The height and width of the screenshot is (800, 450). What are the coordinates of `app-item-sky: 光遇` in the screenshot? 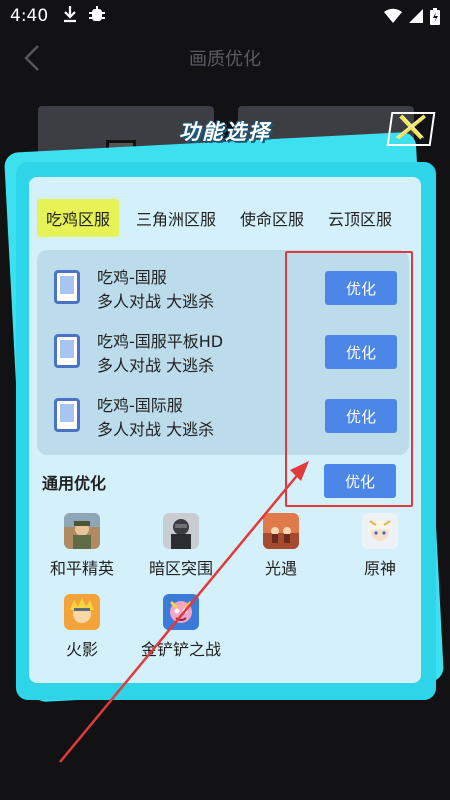 It's located at (281, 549).